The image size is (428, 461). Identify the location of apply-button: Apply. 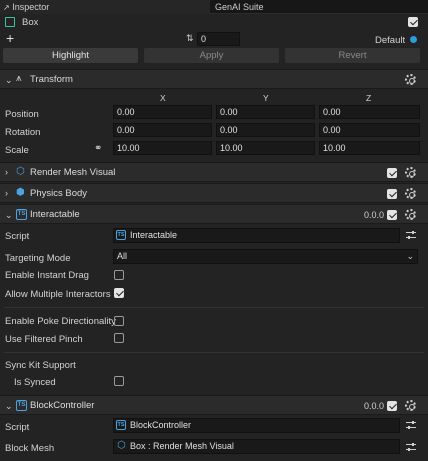
(211, 55).